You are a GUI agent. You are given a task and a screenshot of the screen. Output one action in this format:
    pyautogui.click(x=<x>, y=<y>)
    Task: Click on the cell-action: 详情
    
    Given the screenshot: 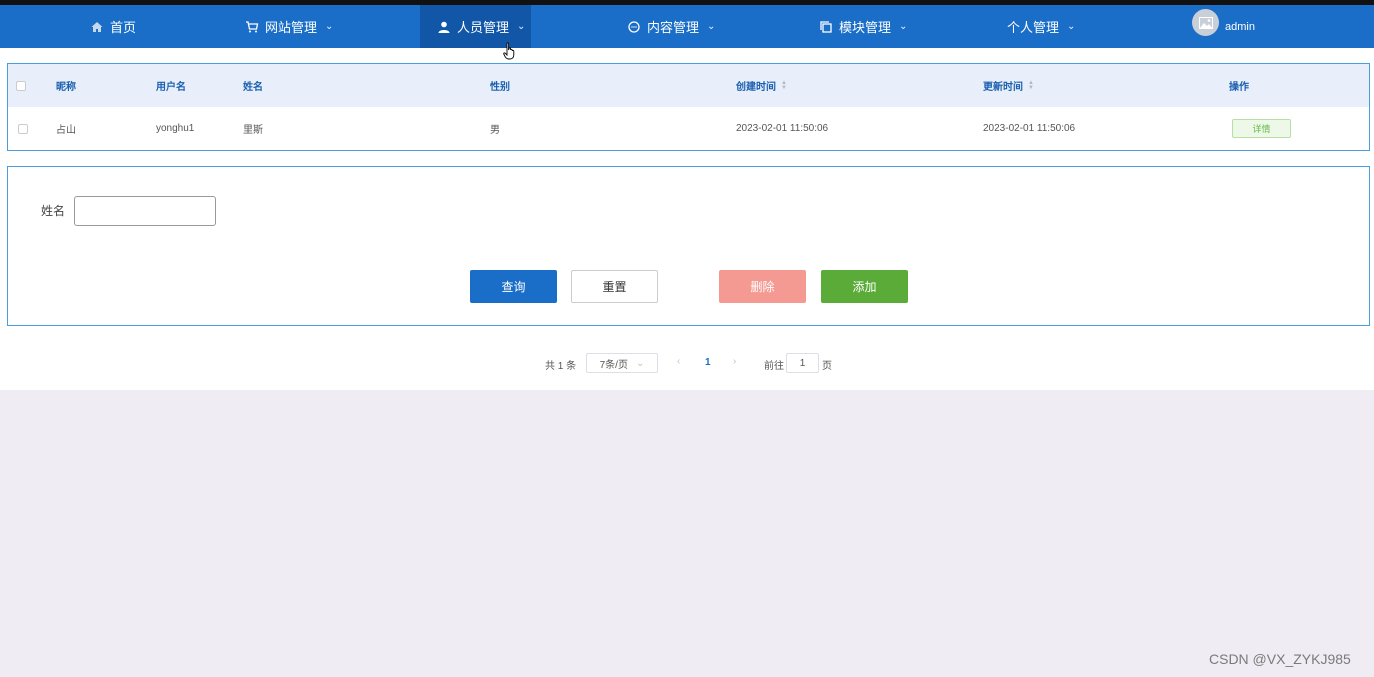 What is the action you would take?
    pyautogui.click(x=1261, y=128)
    